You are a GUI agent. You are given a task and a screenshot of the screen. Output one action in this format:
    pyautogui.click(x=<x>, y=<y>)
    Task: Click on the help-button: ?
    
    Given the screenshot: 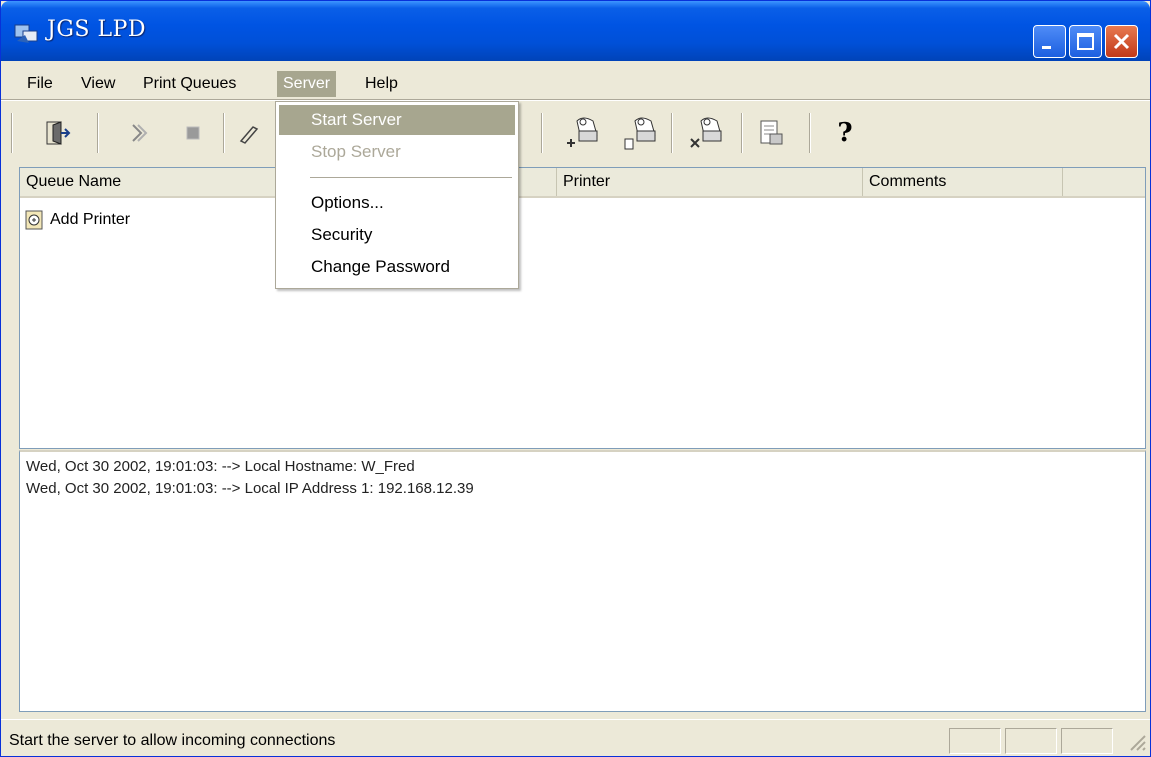 What is the action you would take?
    pyautogui.click(x=845, y=133)
    